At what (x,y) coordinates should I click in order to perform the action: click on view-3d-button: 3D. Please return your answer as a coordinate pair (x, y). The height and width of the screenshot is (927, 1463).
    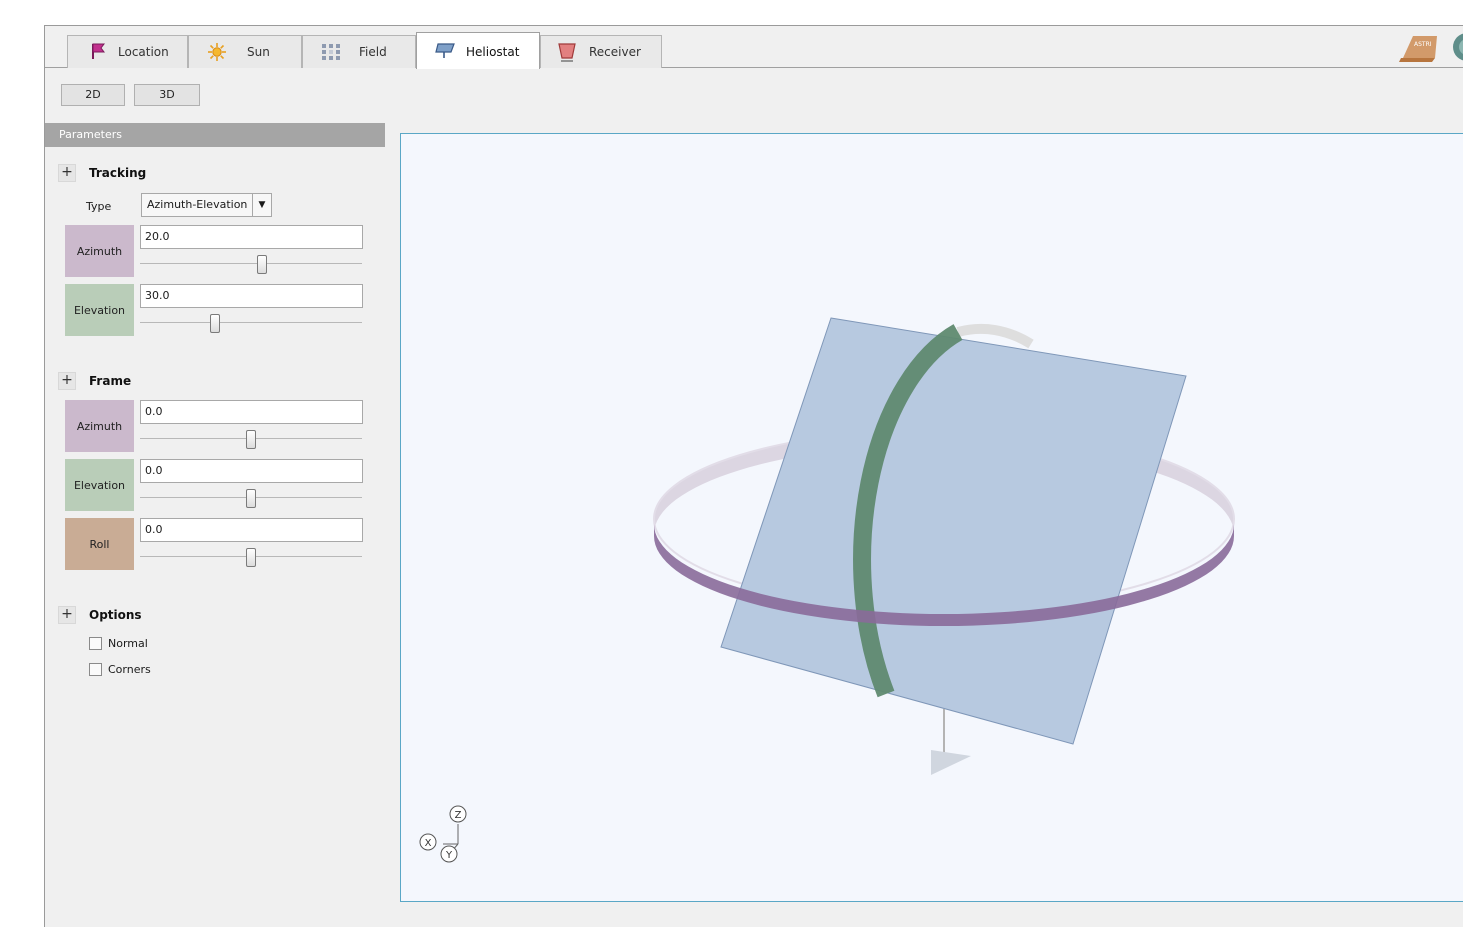
    Looking at the image, I should click on (167, 95).